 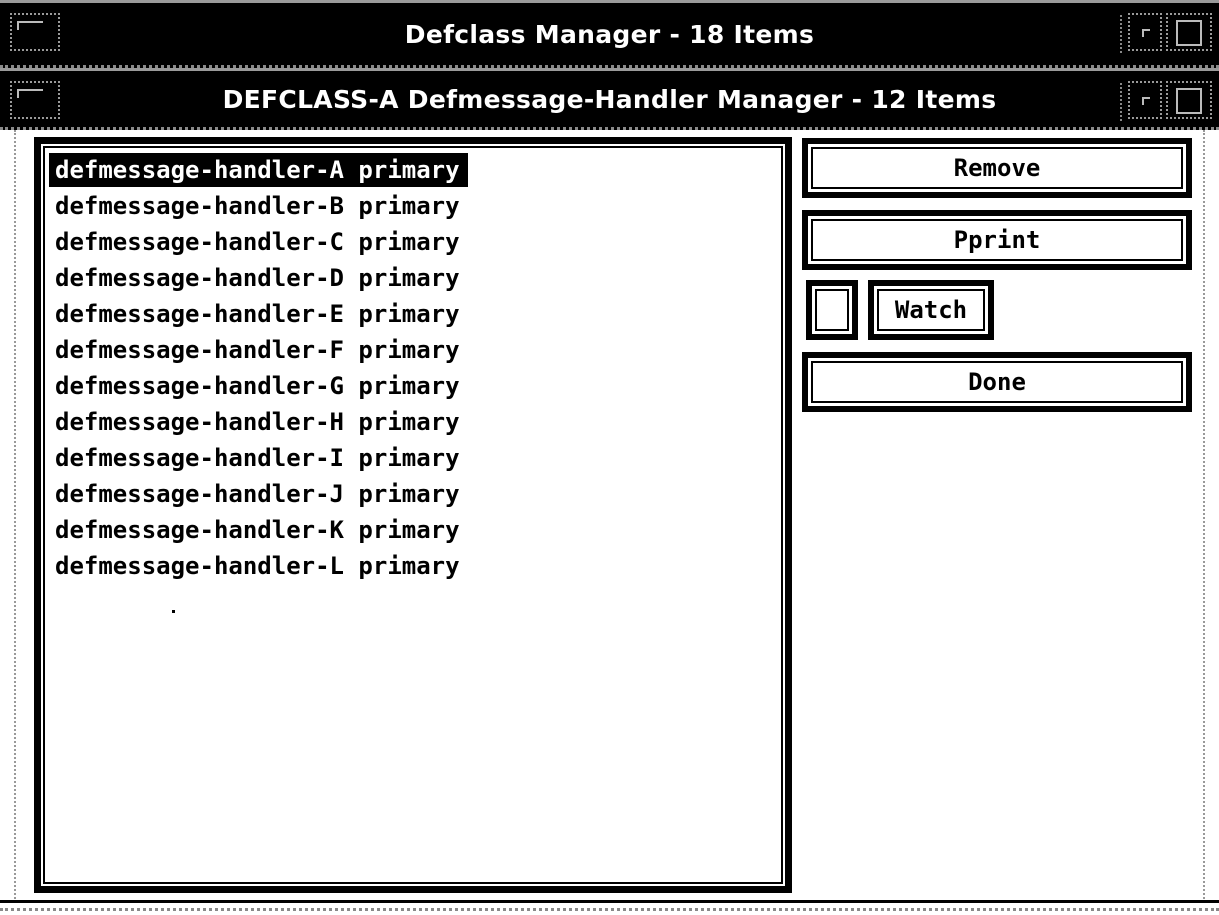 What do you see at coordinates (1189, 100) in the screenshot?
I see `dialog-maximize-icon` at bounding box center [1189, 100].